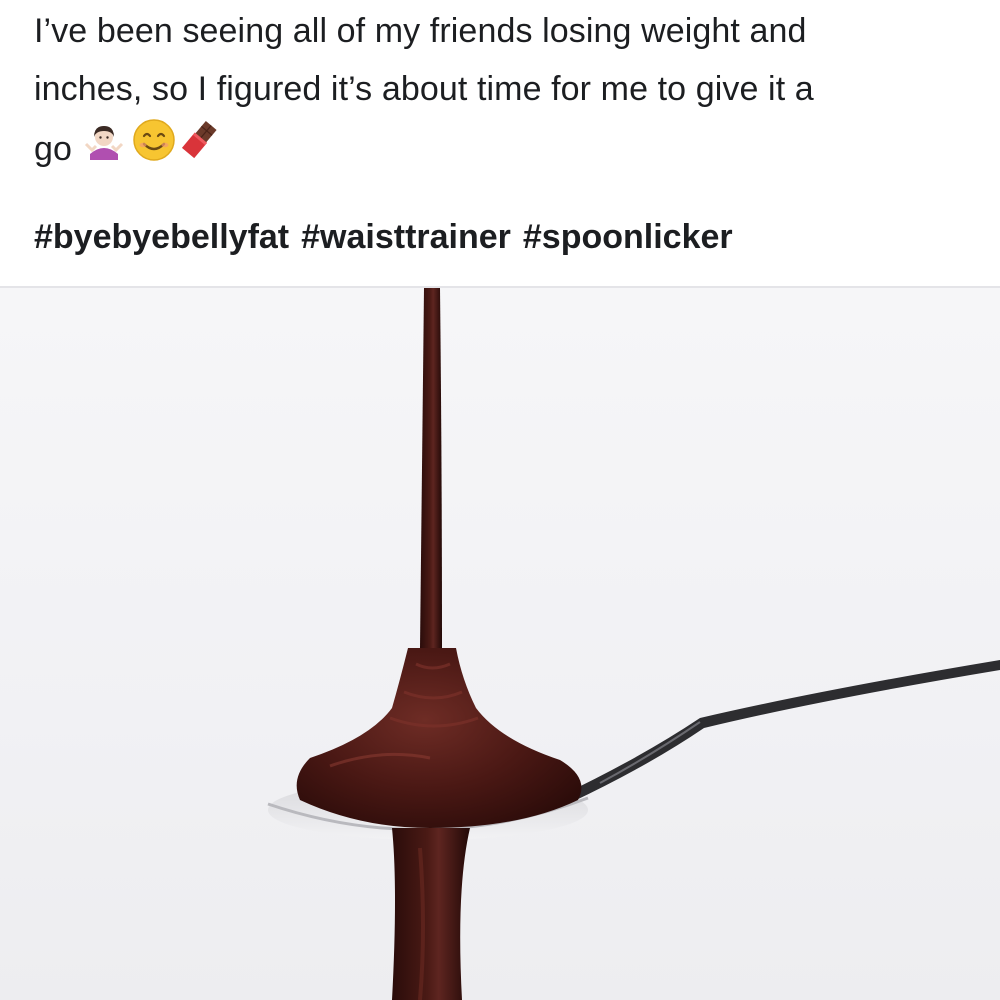 The height and width of the screenshot is (1000, 1000). I want to click on chocolate-mound, so click(439, 738).